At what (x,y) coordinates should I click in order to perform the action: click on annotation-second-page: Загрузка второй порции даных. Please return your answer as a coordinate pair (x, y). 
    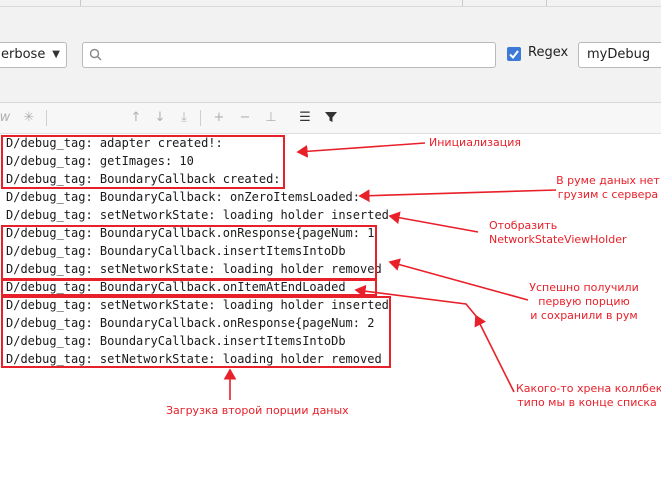
    Looking at the image, I should click on (257, 410).